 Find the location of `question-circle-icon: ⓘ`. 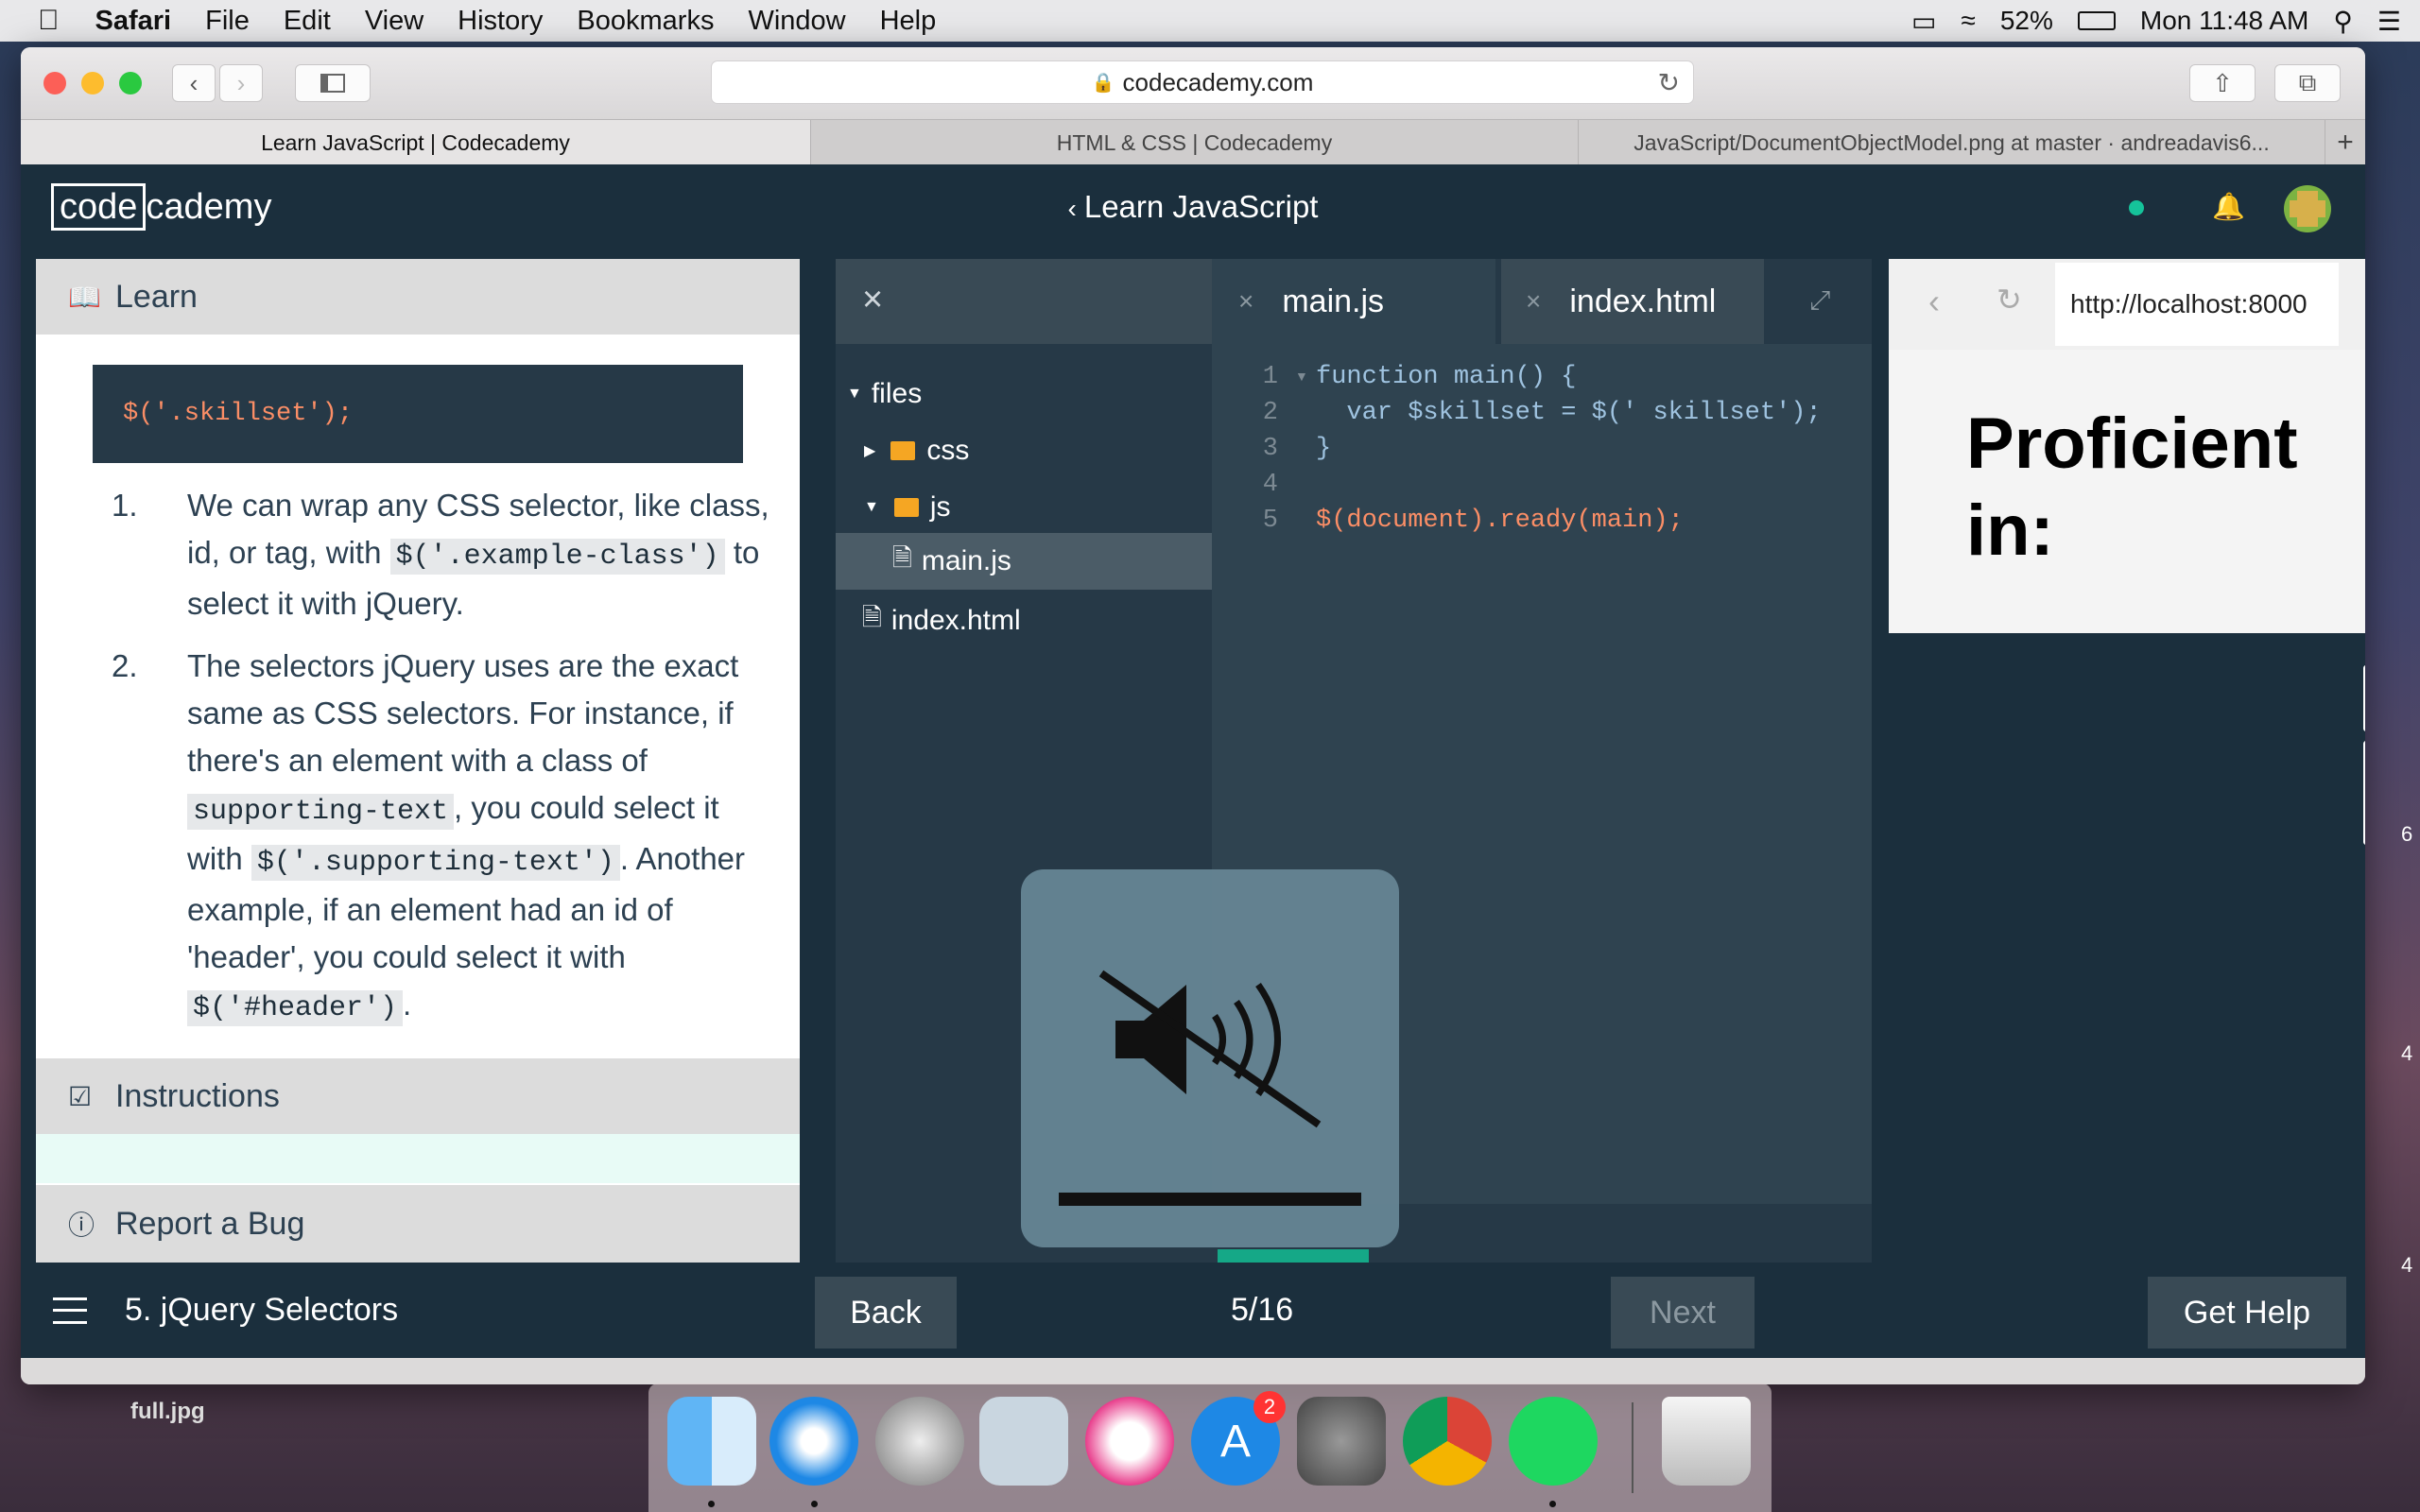

question-circle-icon: ⓘ is located at coordinates (81, 1225).